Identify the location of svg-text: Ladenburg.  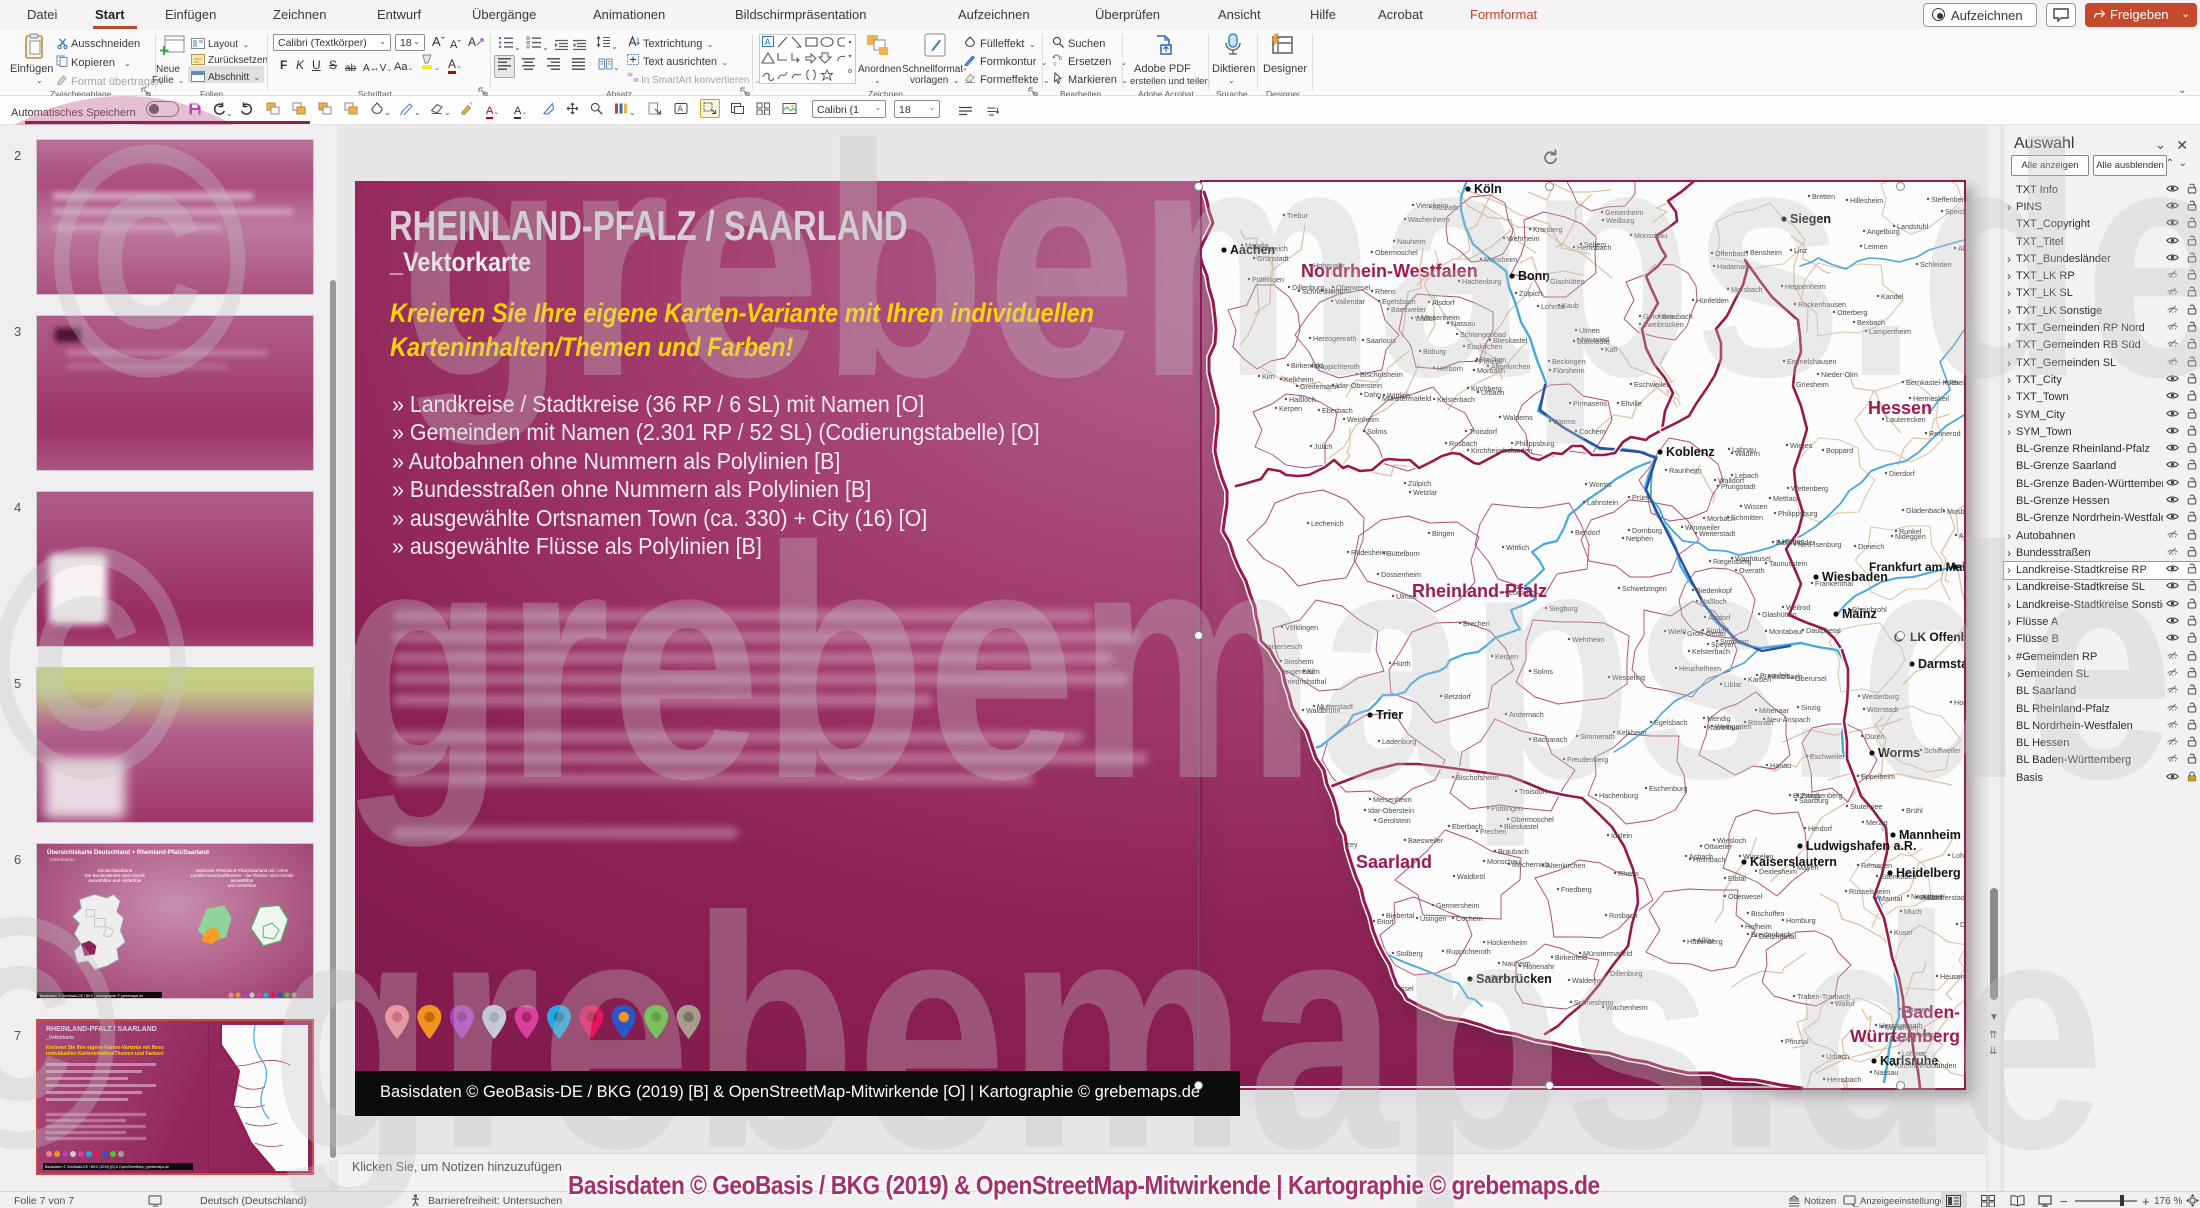
(1399, 741).